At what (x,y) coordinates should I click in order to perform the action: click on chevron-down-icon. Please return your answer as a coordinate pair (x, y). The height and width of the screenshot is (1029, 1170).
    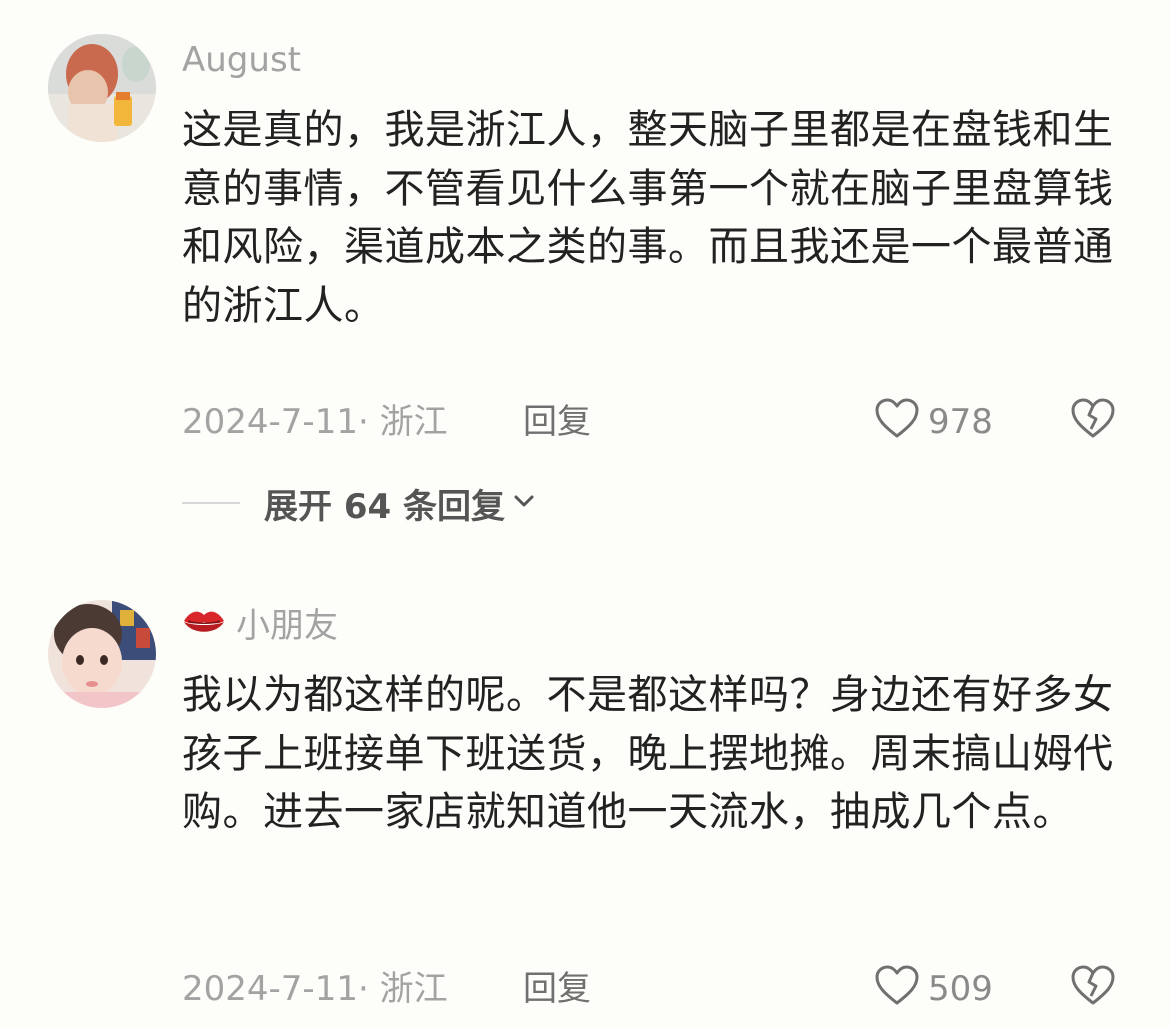
    Looking at the image, I should click on (524, 503).